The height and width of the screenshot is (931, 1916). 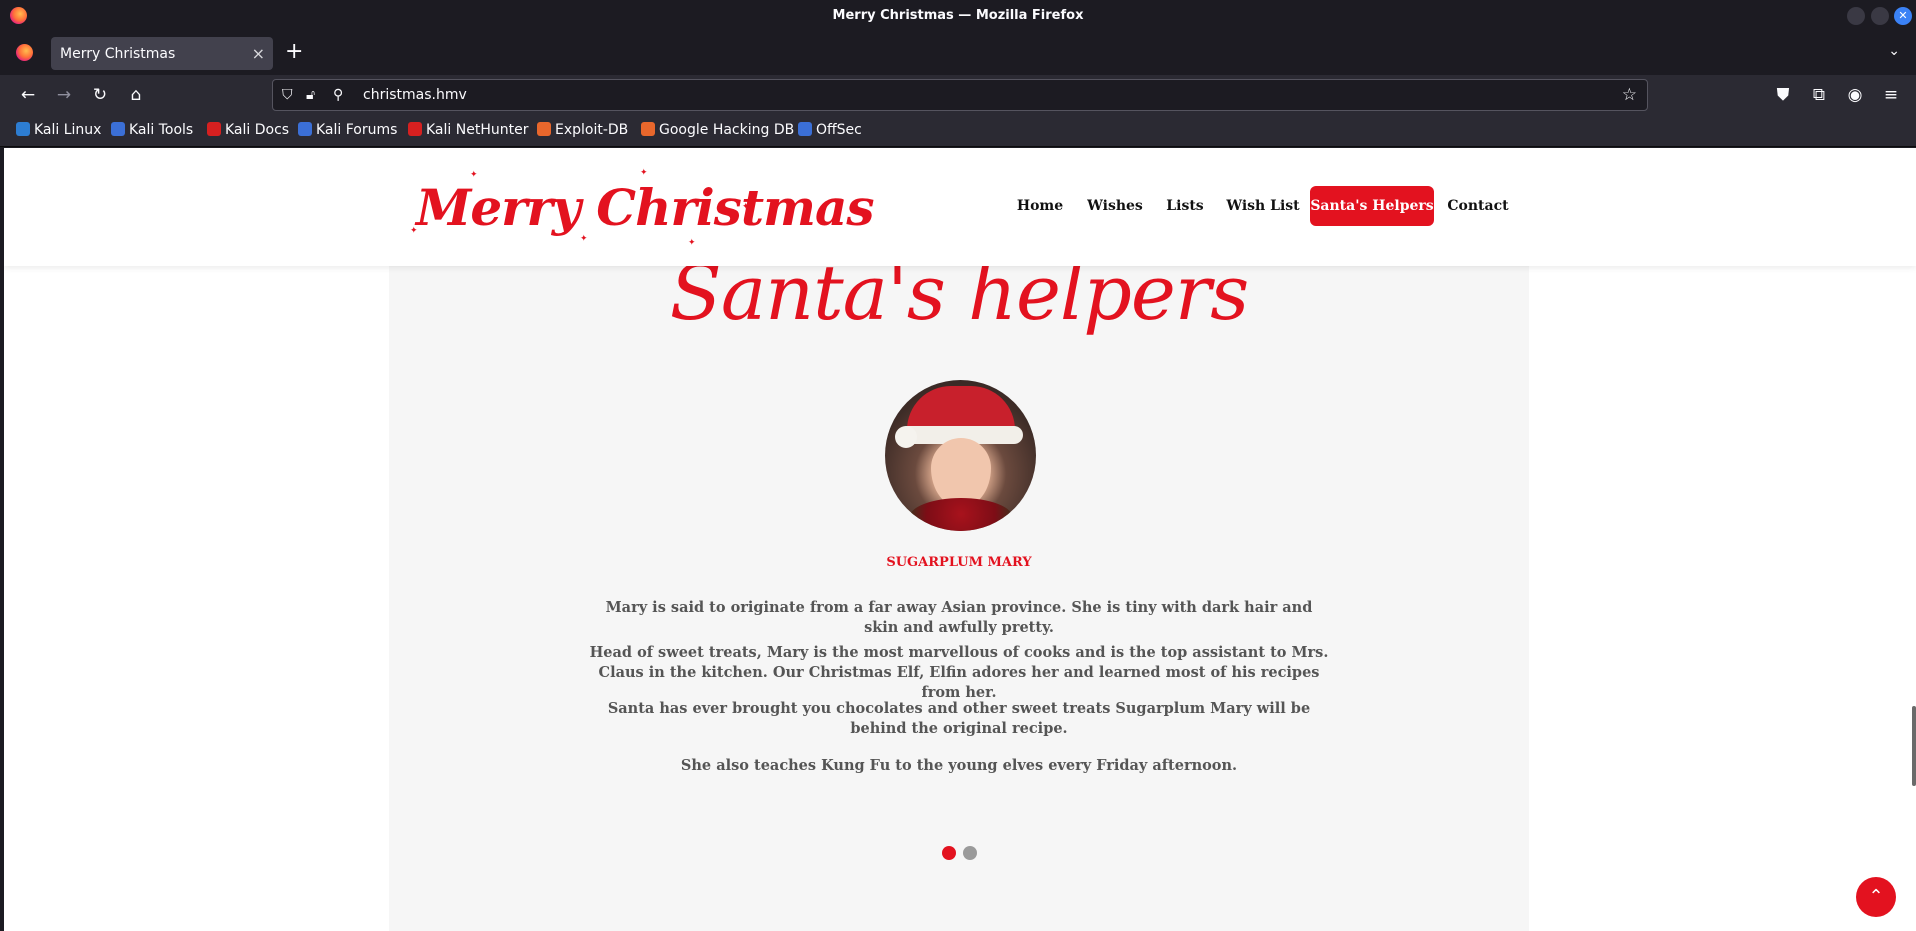 I want to click on helper-name: SUGARPLUM MARY, so click(x=959, y=562).